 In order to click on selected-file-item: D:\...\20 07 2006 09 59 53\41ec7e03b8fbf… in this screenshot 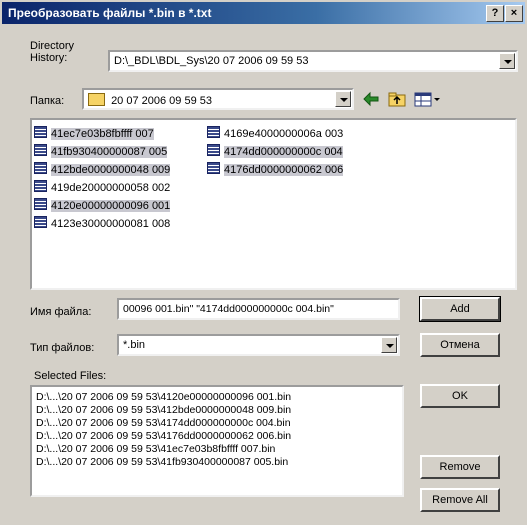, I will do `click(219, 449)`.